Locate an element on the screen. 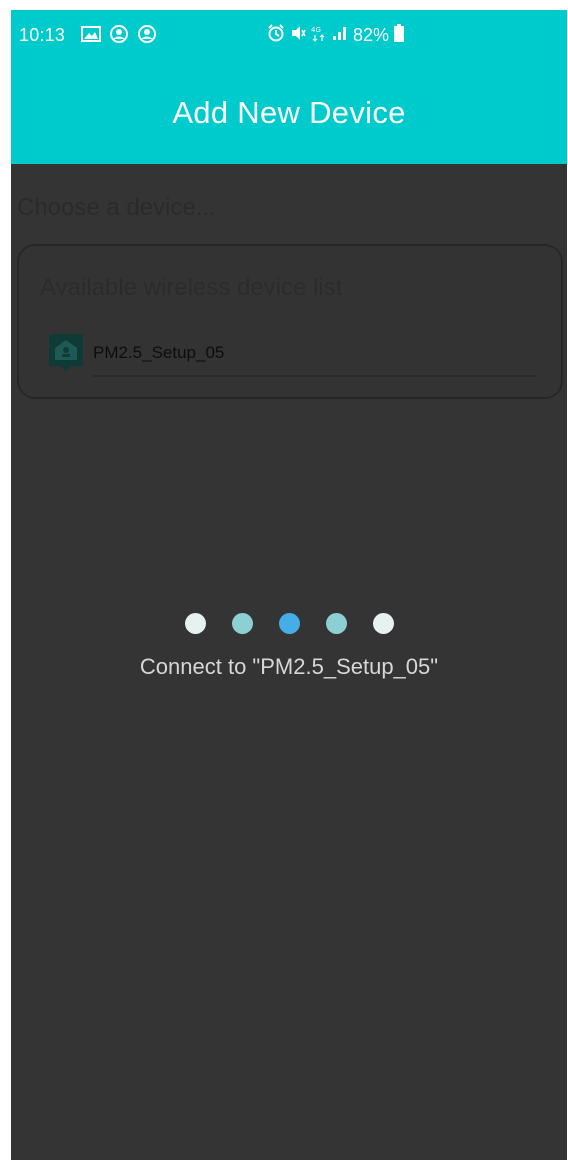  status-time: 10:13 is located at coordinates (42, 35).